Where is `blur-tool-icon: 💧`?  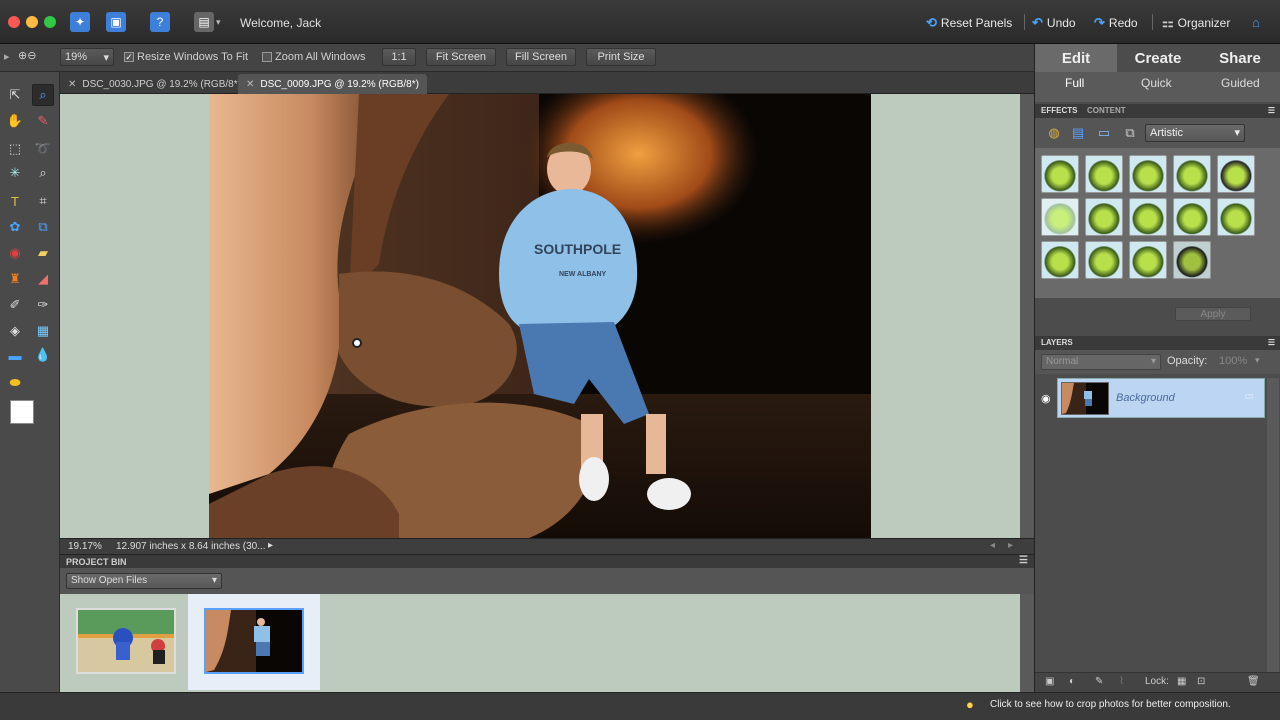 blur-tool-icon: 💧 is located at coordinates (43, 355).